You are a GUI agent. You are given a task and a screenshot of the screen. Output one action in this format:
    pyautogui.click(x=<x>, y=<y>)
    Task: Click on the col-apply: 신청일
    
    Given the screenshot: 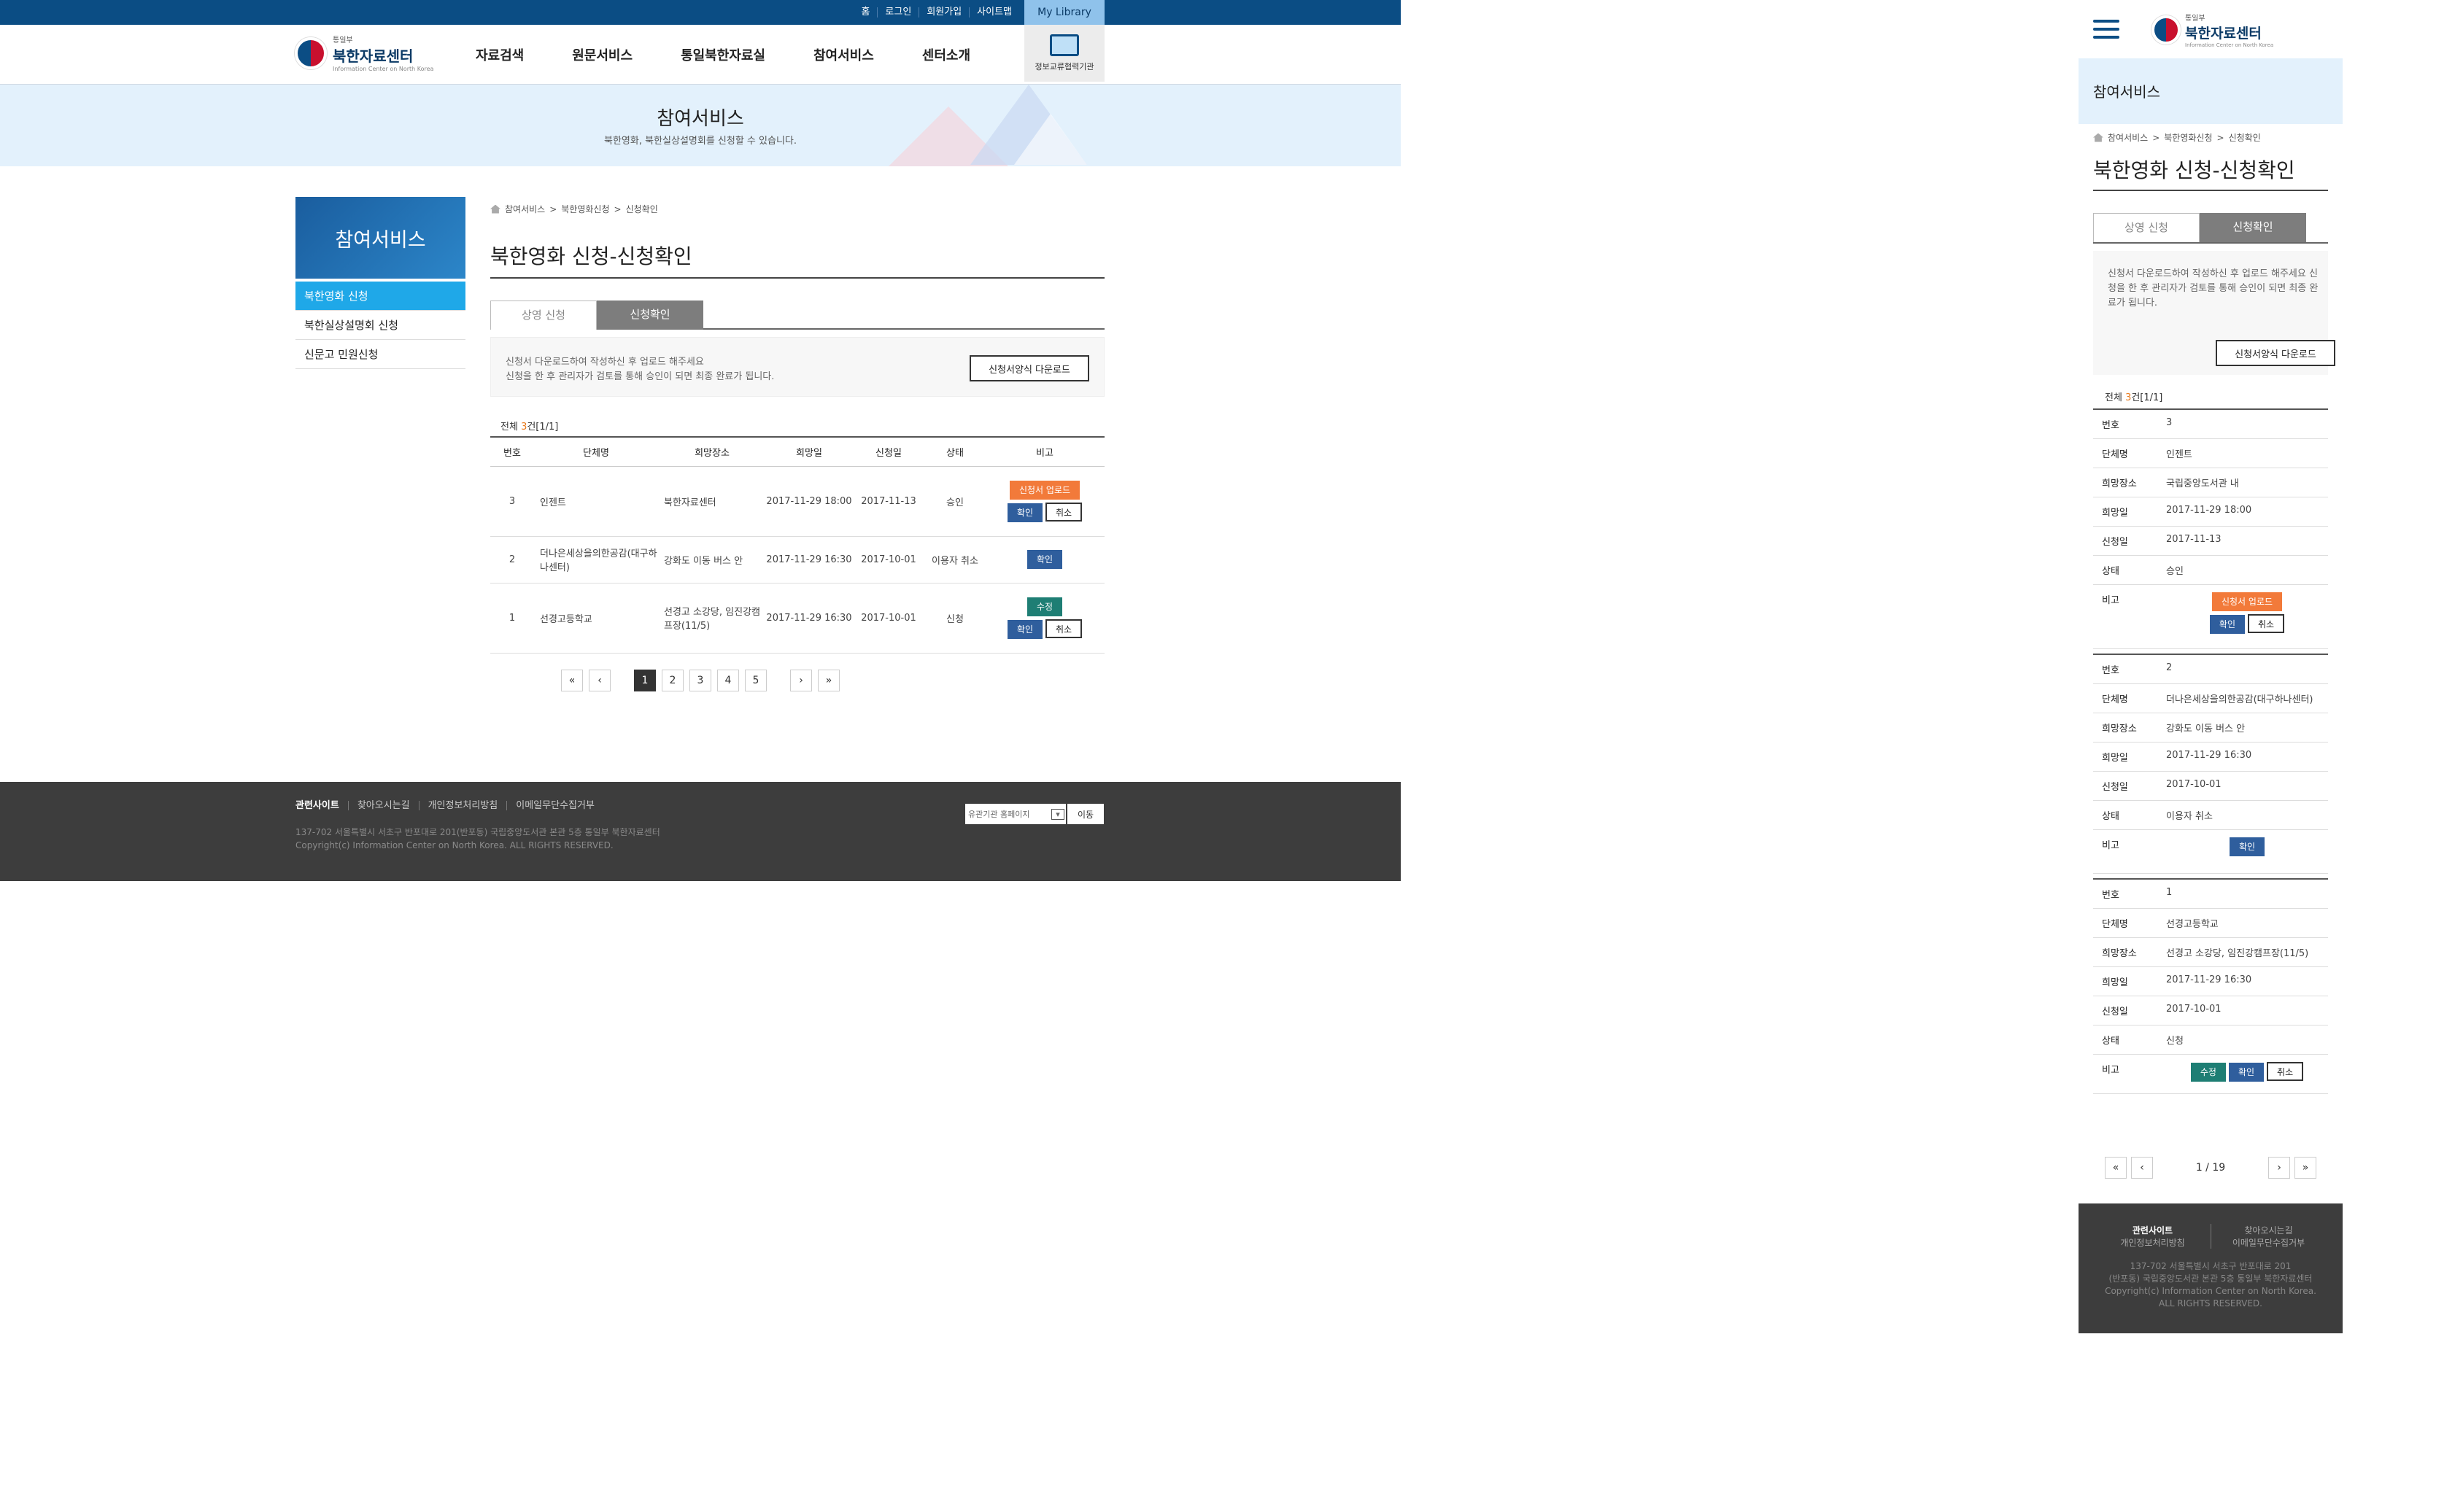 What is the action you would take?
    pyautogui.click(x=888, y=452)
    